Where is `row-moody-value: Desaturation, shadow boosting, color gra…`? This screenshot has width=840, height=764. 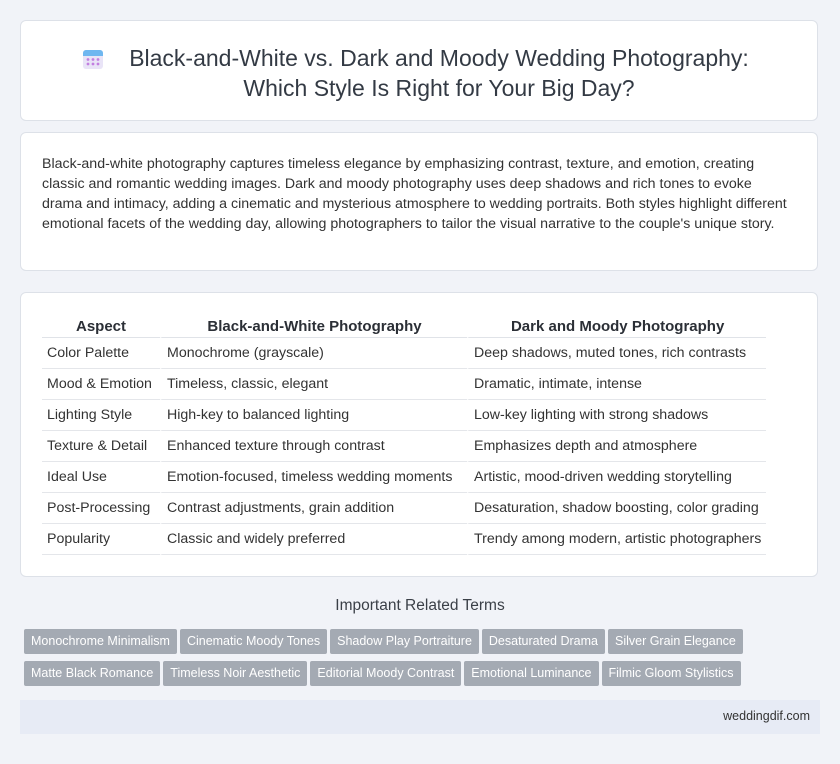
row-moody-value: Desaturation, shadow boosting, color gra… is located at coordinates (617, 508).